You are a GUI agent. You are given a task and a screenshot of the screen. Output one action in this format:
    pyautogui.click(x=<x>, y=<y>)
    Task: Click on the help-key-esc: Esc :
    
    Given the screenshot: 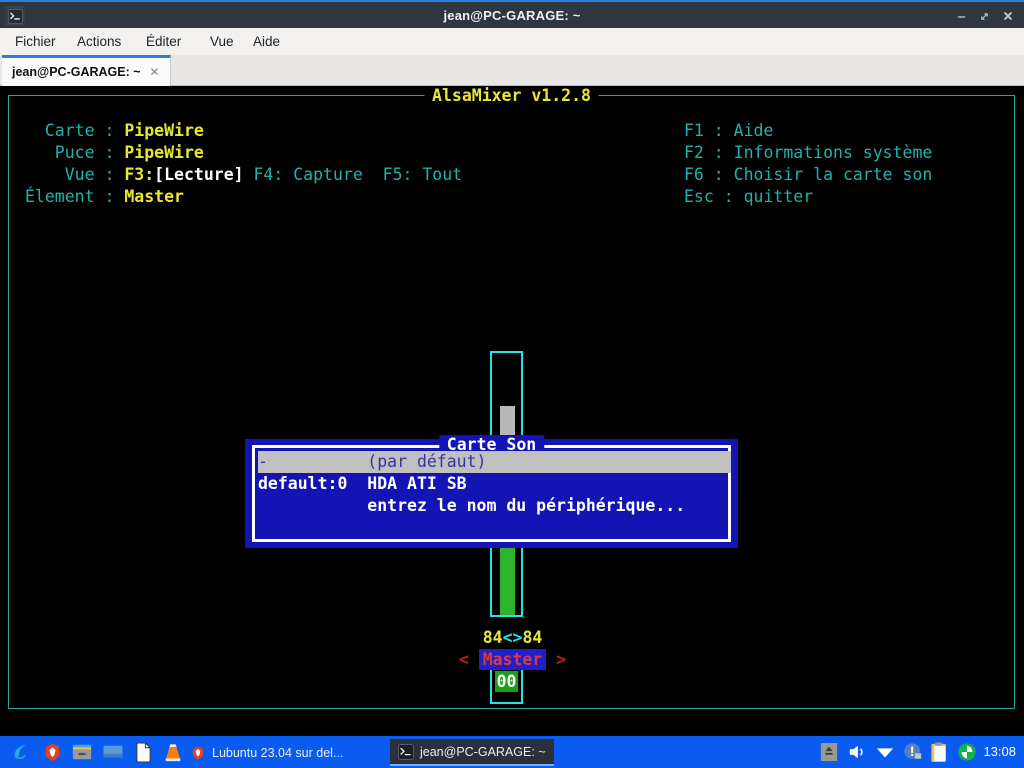 What is the action you would take?
    pyautogui.click(x=714, y=196)
    